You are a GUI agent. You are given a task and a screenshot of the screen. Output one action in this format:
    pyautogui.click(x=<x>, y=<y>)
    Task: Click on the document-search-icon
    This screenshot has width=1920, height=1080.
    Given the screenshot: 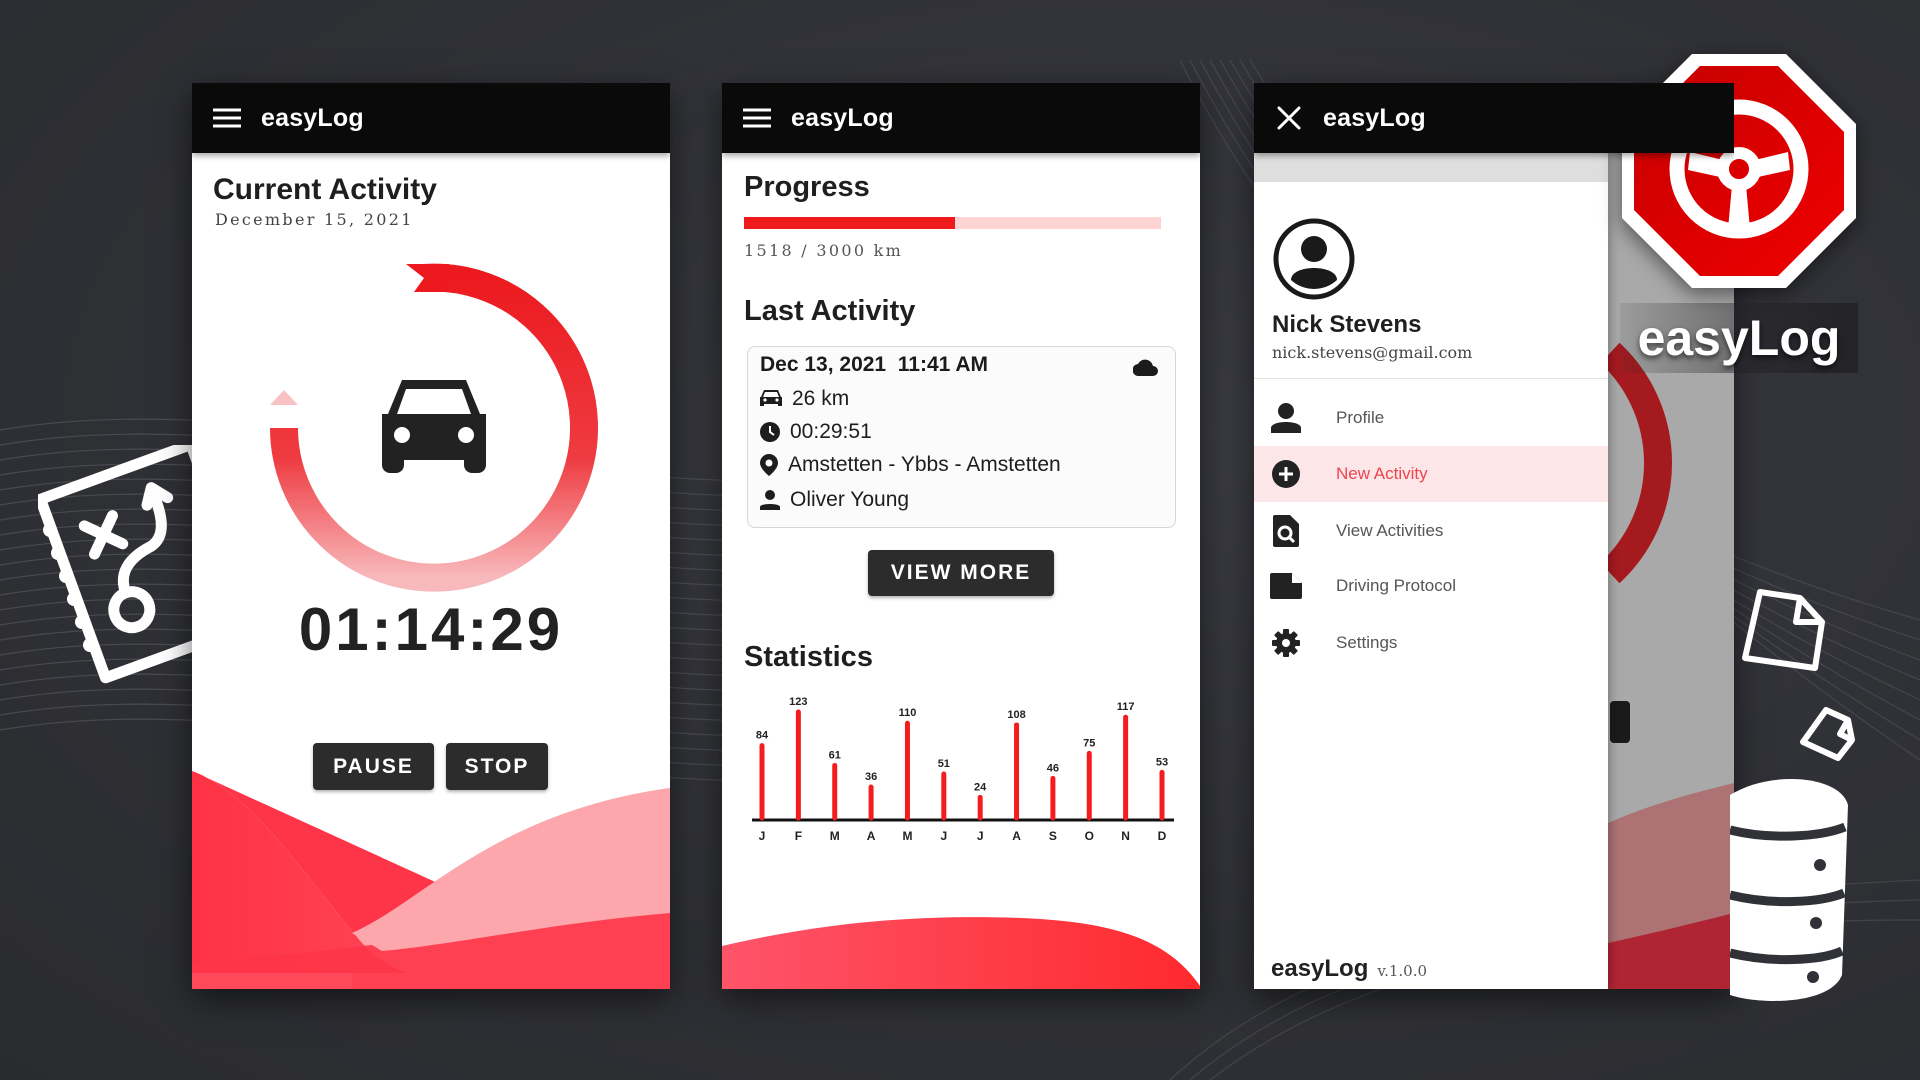 What is the action you would take?
    pyautogui.click(x=1286, y=531)
    